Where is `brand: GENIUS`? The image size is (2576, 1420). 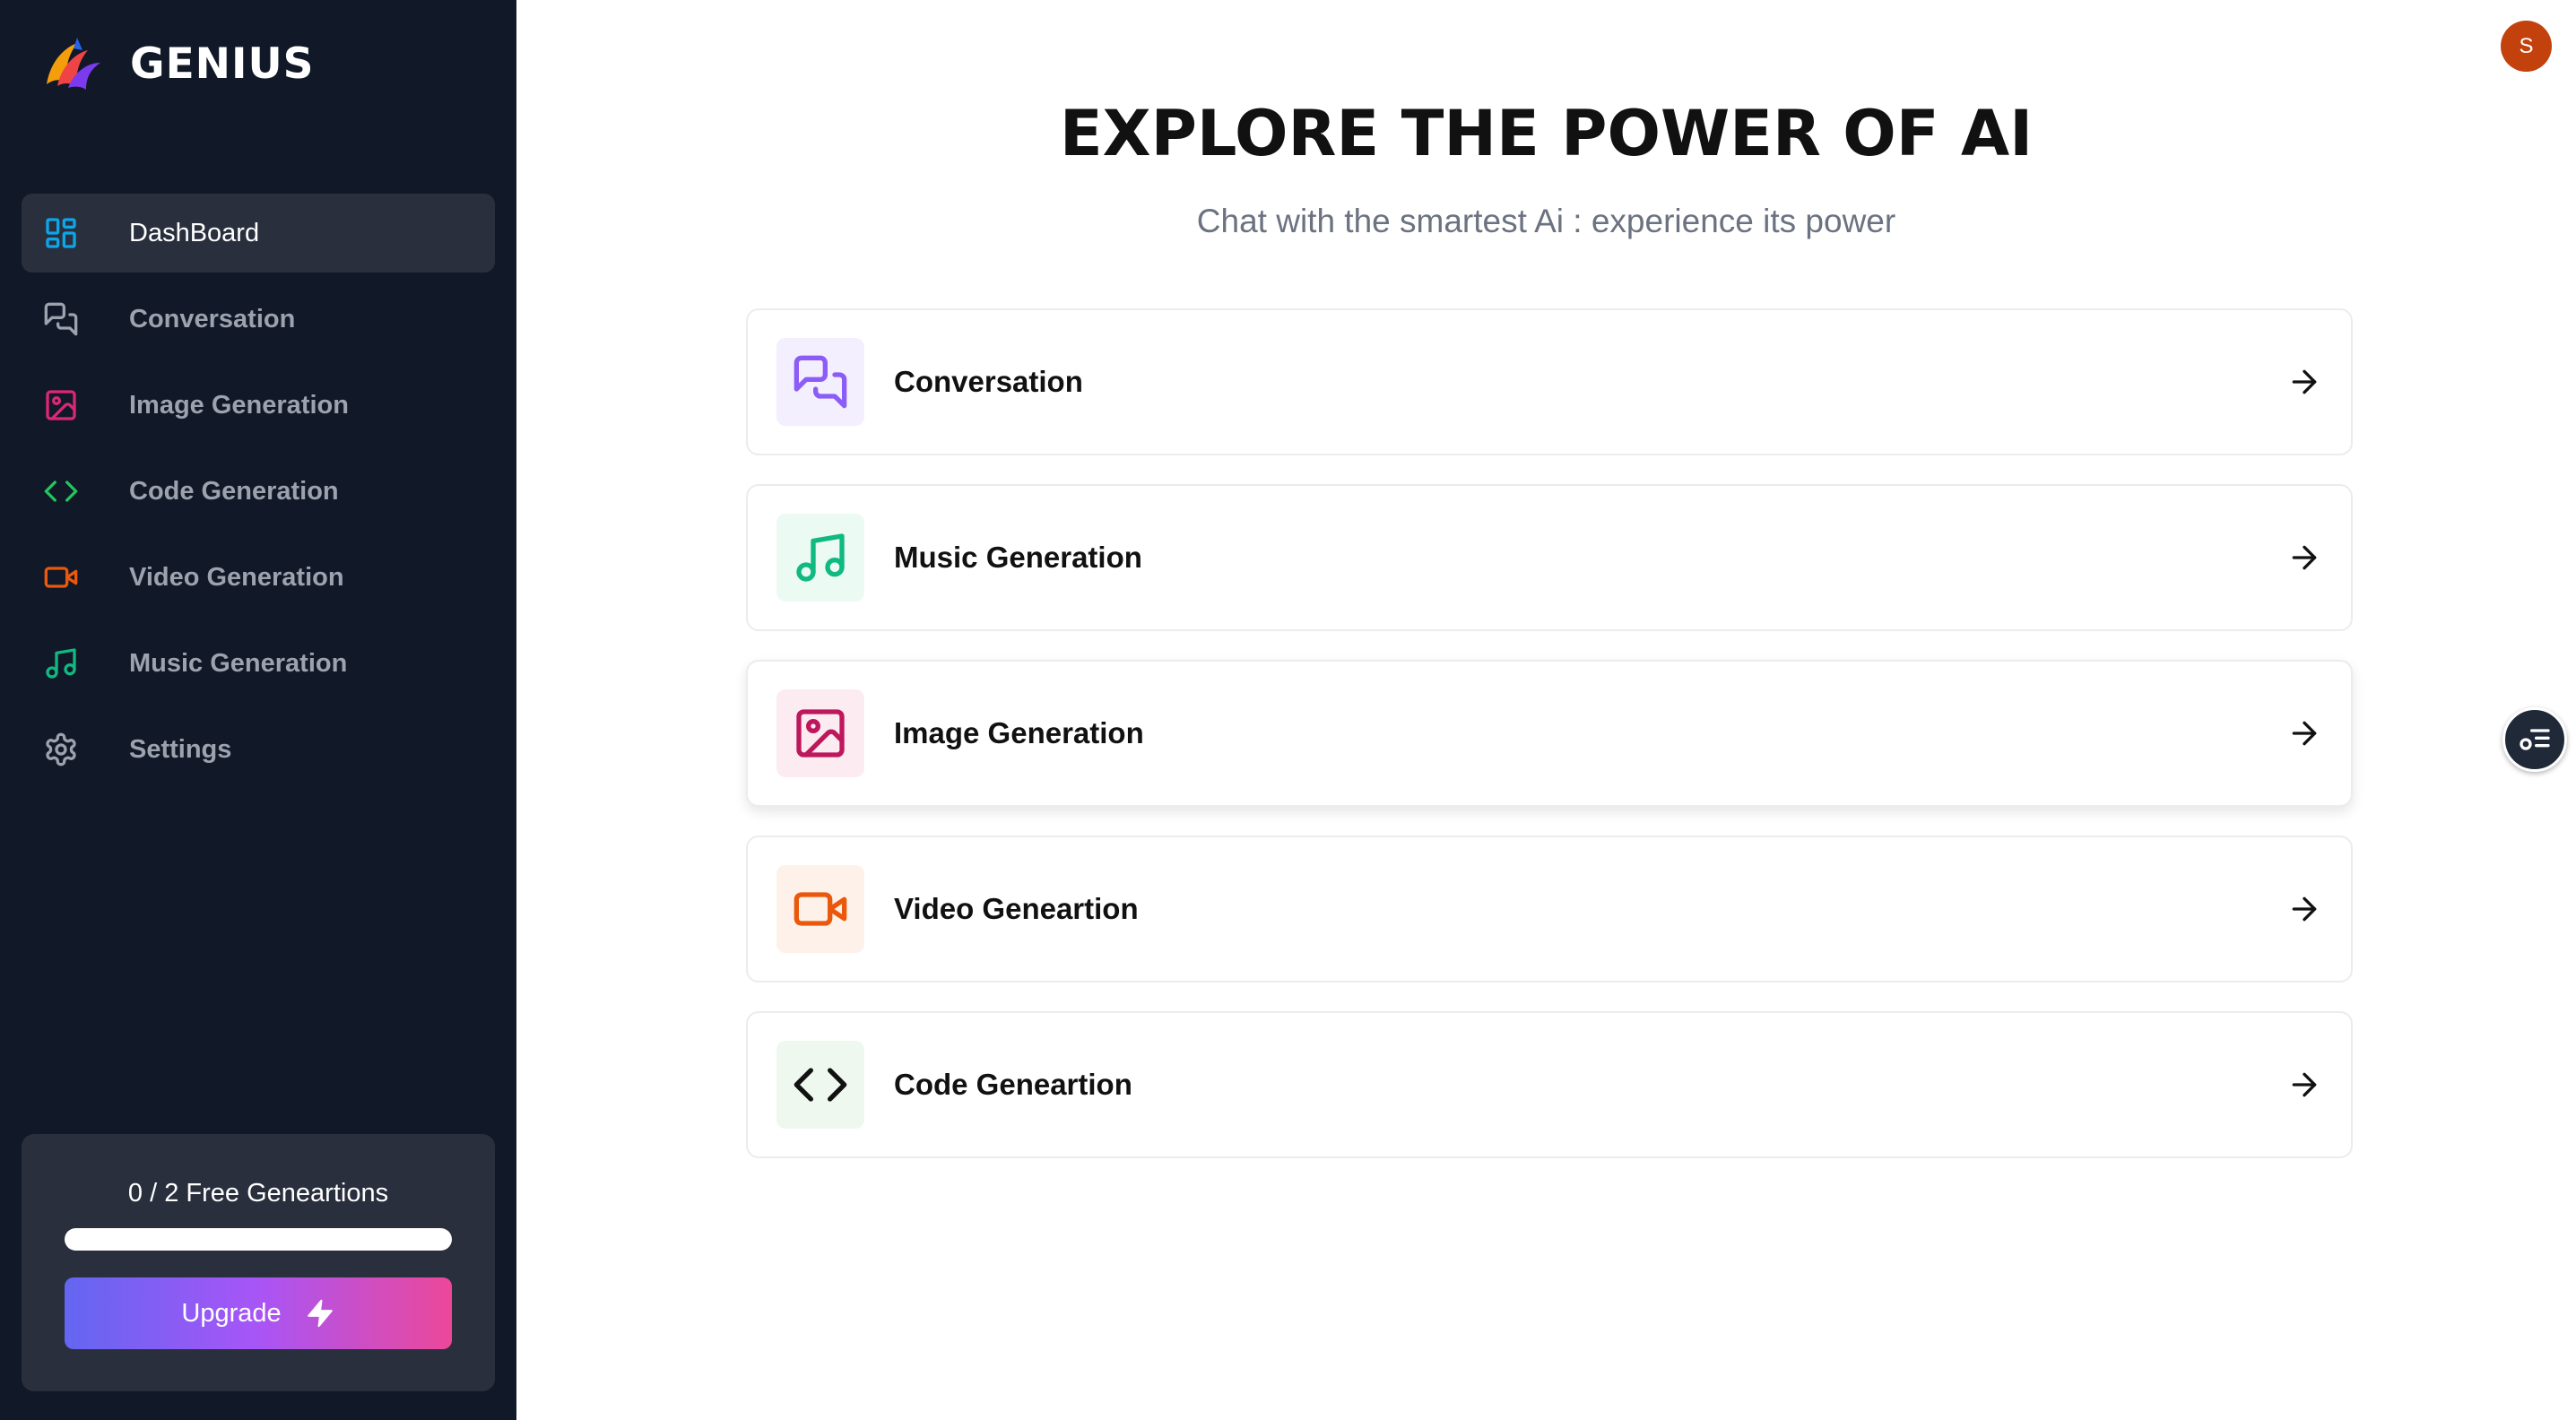
brand: GENIUS is located at coordinates (178, 64).